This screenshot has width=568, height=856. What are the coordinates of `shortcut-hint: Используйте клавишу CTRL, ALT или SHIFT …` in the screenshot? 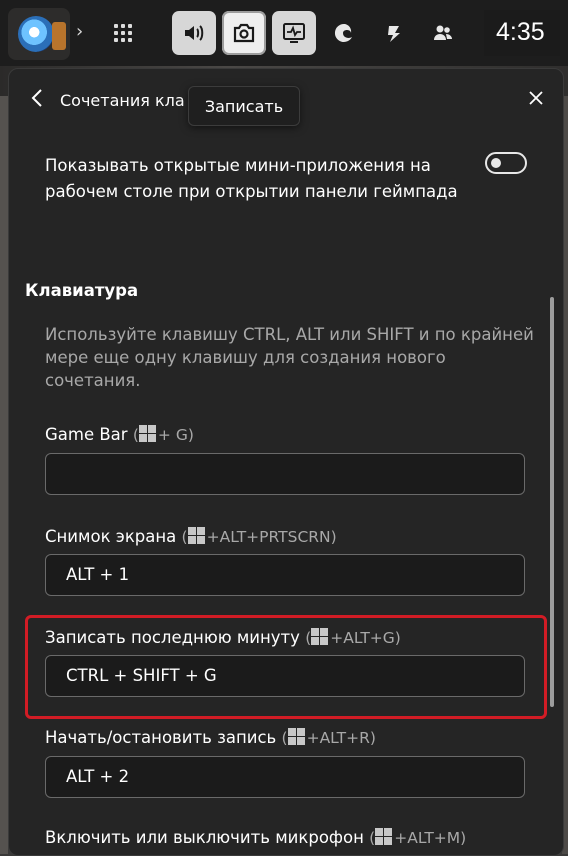 It's located at (289, 357).